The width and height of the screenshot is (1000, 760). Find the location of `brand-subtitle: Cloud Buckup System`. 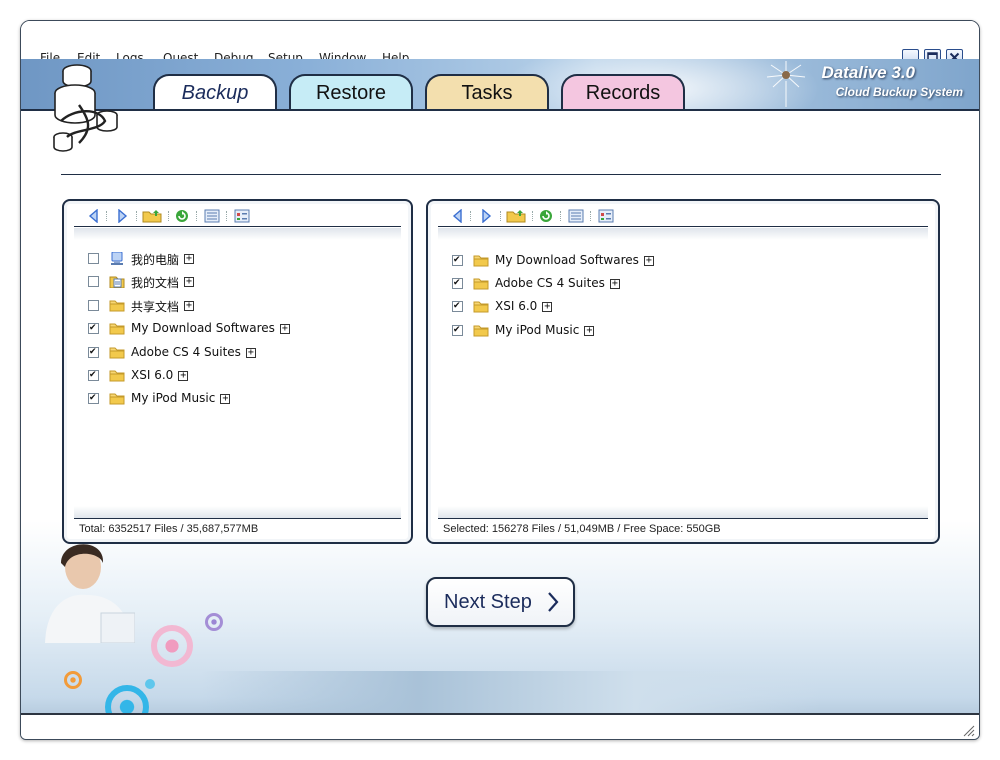

brand-subtitle: Cloud Buckup System is located at coordinates (899, 92).